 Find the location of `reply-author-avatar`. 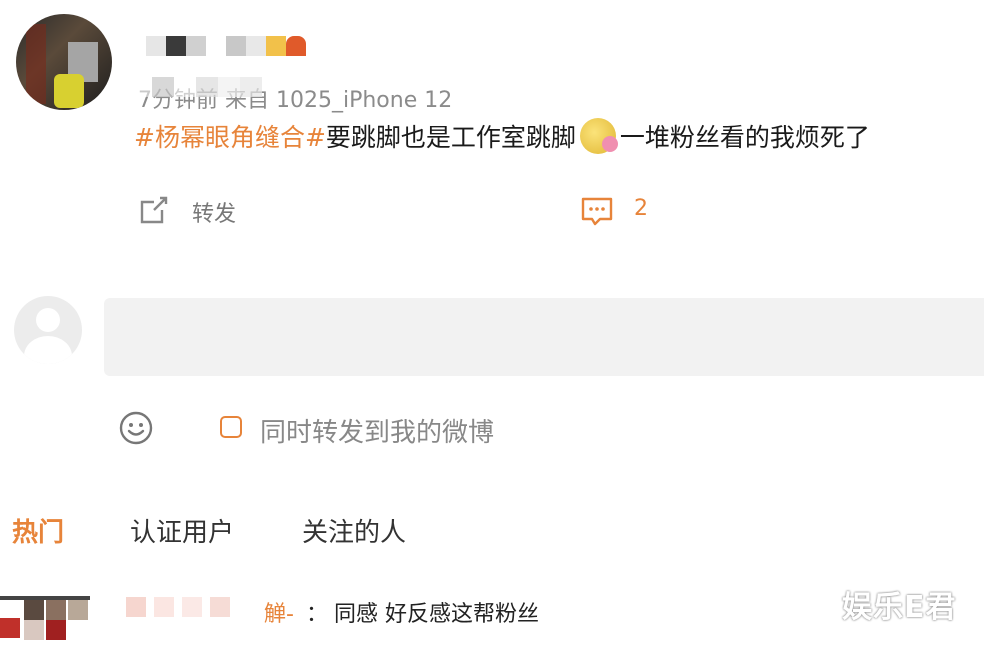

reply-author-avatar is located at coordinates (45, 621).